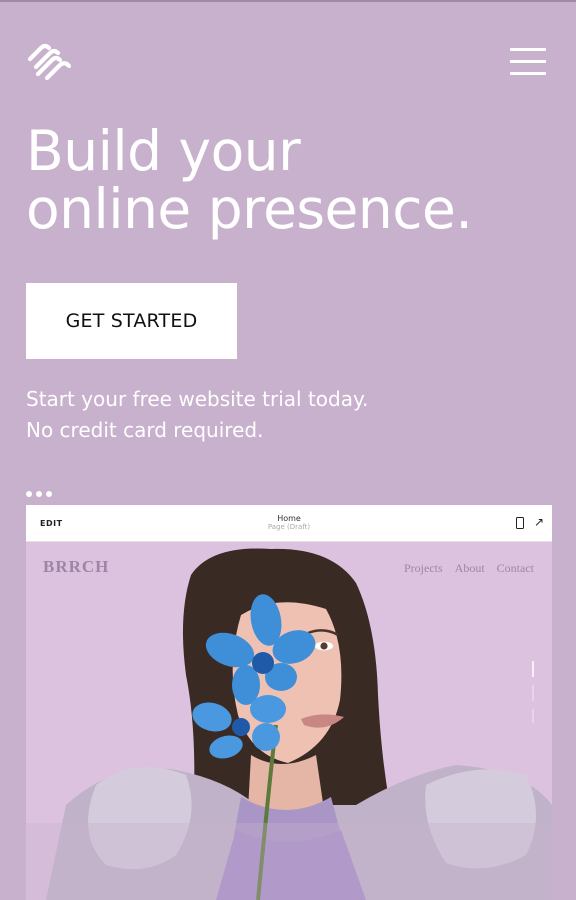 The height and width of the screenshot is (900, 576). What do you see at coordinates (48, 60) in the screenshot?
I see `squarespace-logo-icon` at bounding box center [48, 60].